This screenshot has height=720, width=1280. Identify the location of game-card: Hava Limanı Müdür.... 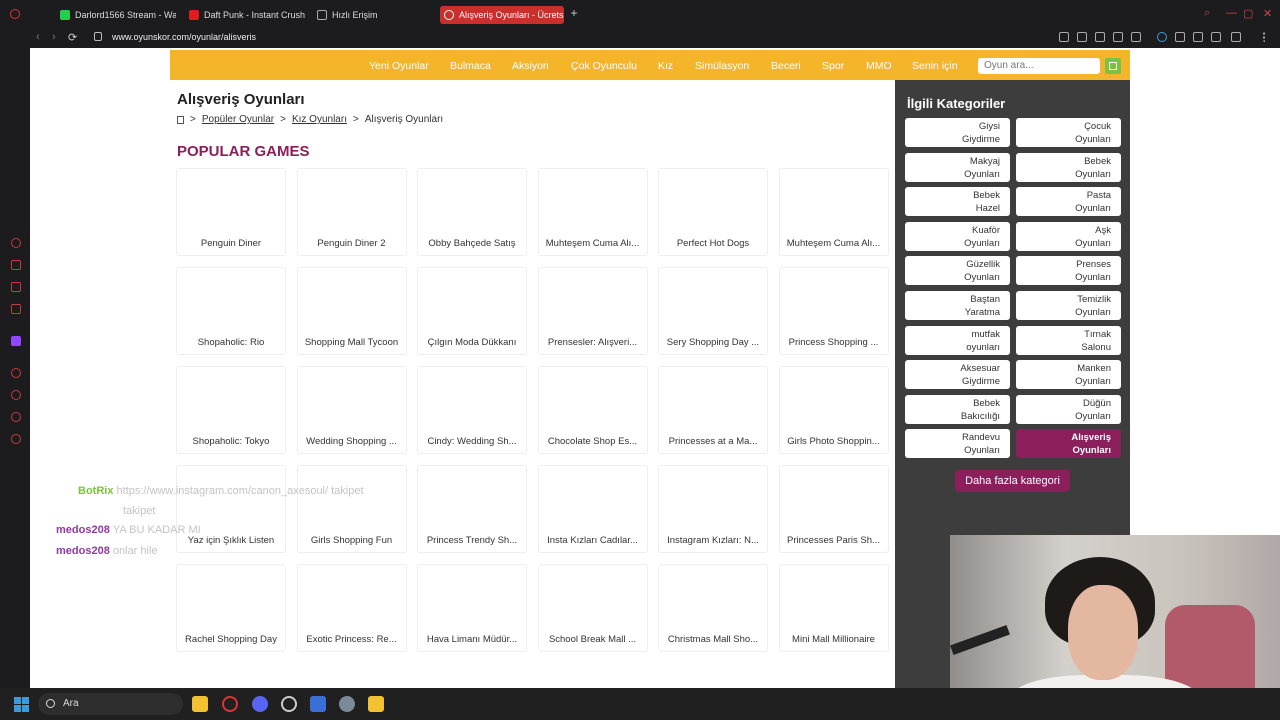
(472, 608).